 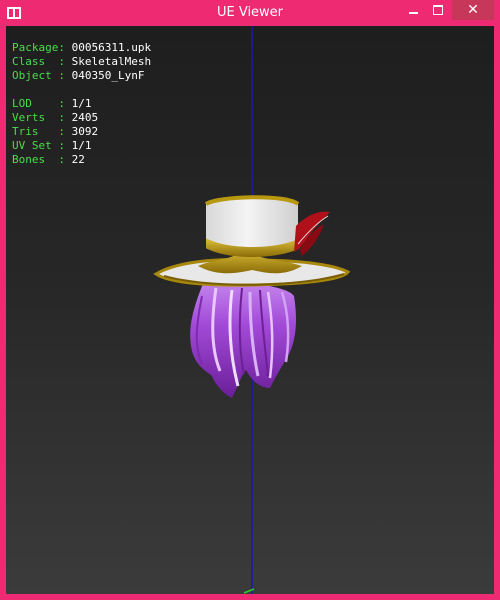 What do you see at coordinates (81, 145) in the screenshot?
I see `uvset-value: 1/1` at bounding box center [81, 145].